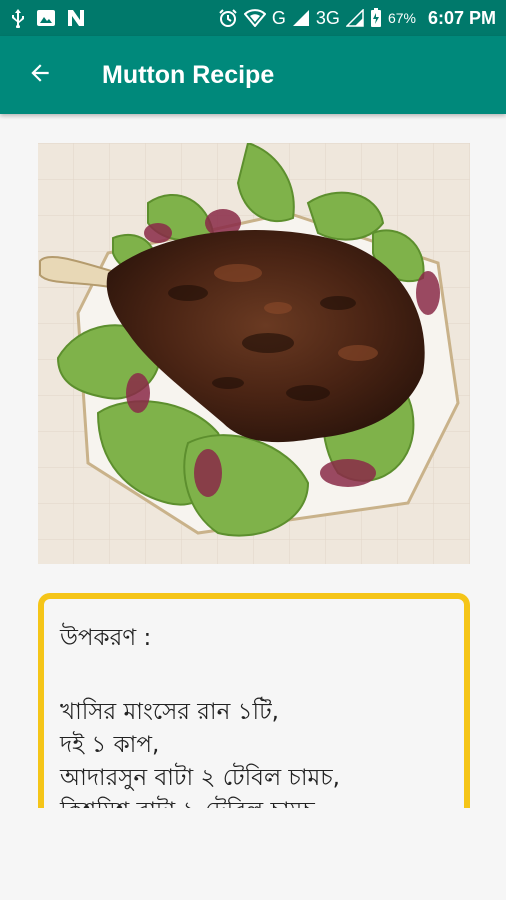 This screenshot has width=506, height=900. Describe the element at coordinates (376, 18) in the screenshot. I see `battery-icon` at that location.